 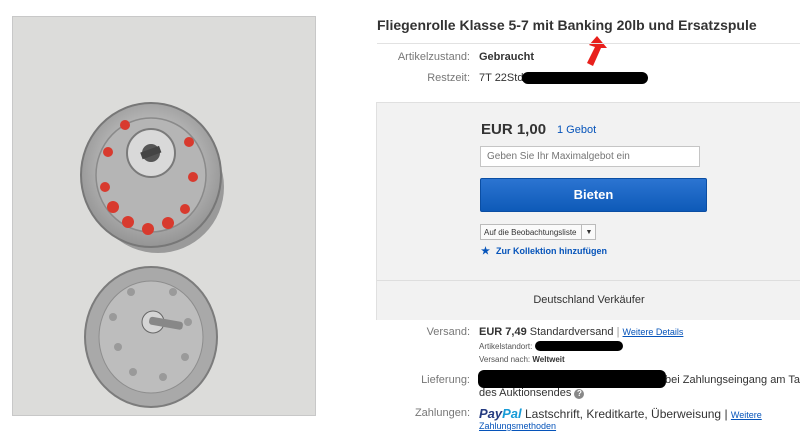 I want to click on watchlist-button: Auf die Beobachtungsliste ▼, so click(x=538, y=232).